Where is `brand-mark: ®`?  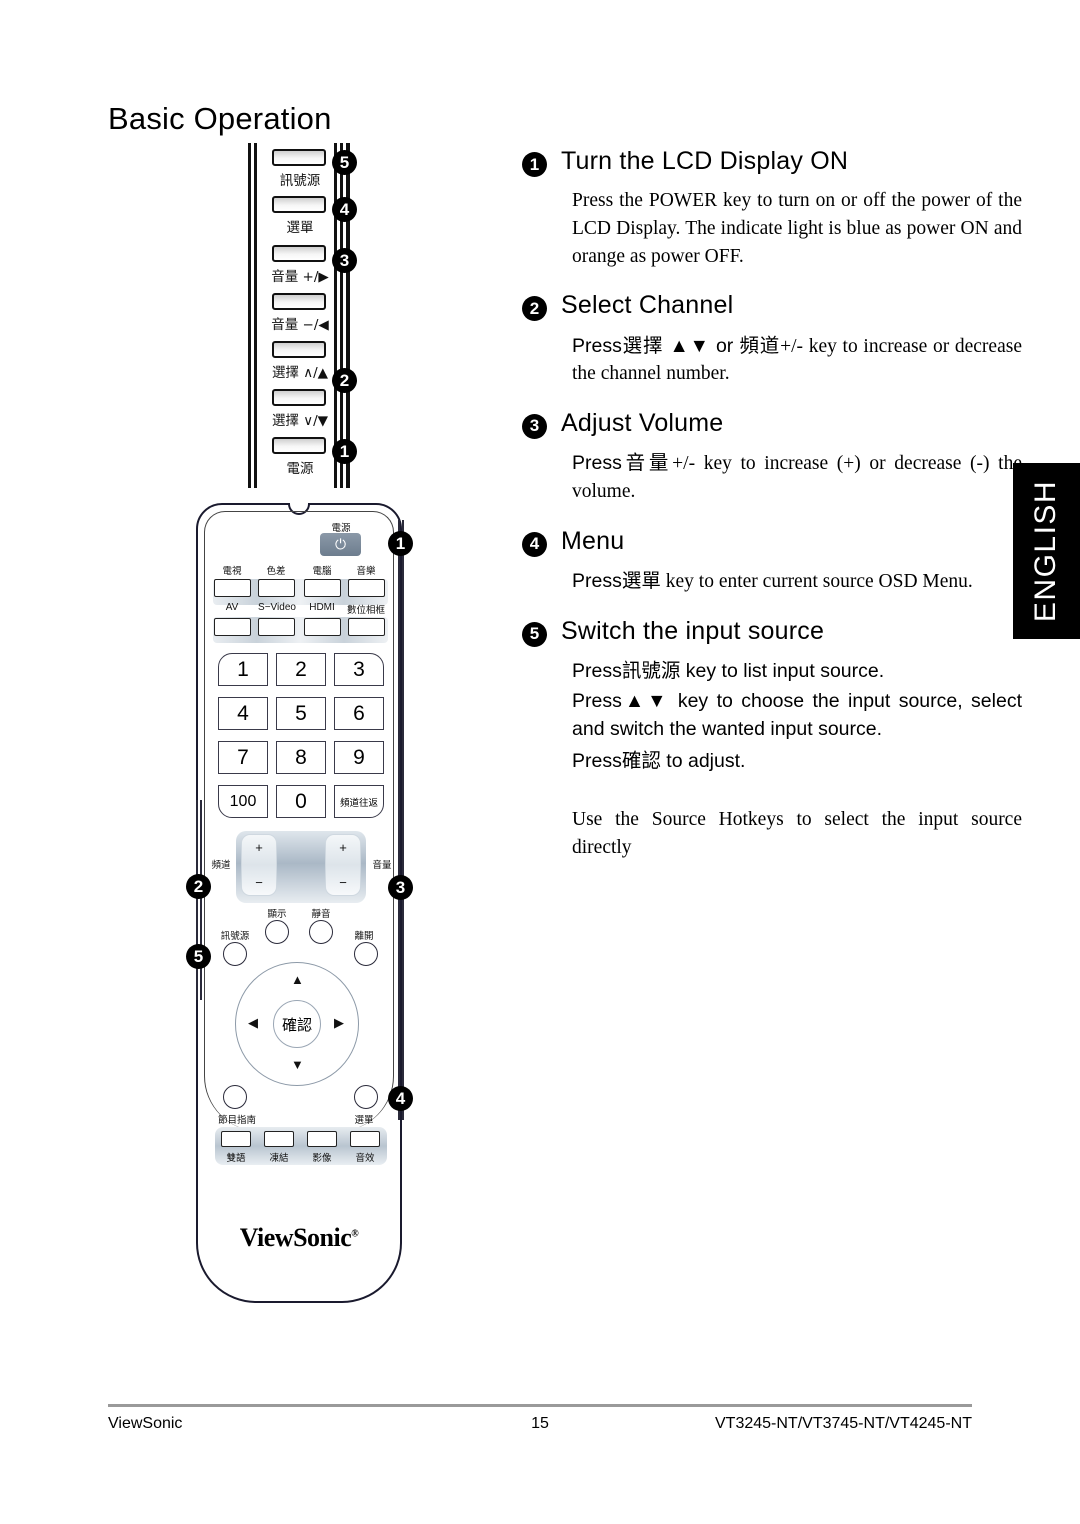 brand-mark: ® is located at coordinates (355, 1234).